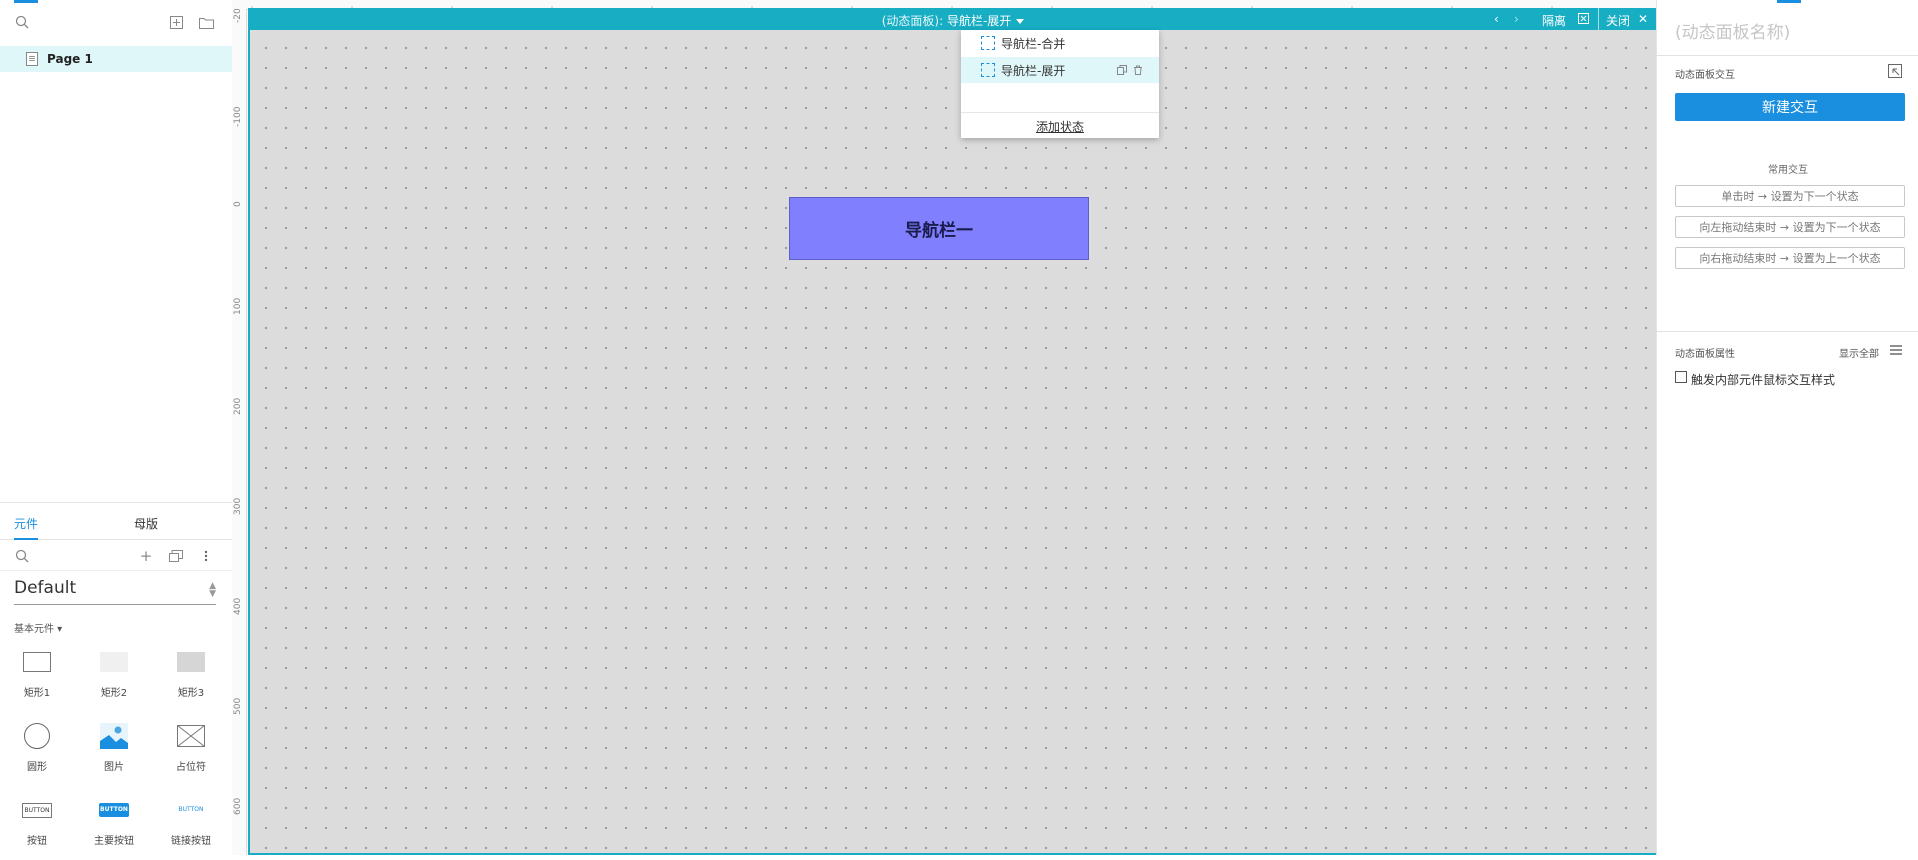 This screenshot has height=860, width=1918. What do you see at coordinates (37, 767) in the screenshot?
I see `widget-label: 圆形` at bounding box center [37, 767].